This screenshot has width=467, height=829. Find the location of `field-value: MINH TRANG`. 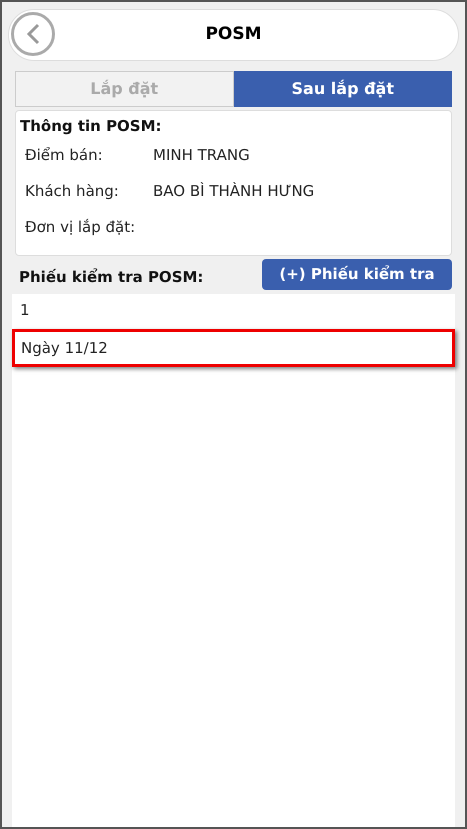

field-value: MINH TRANG is located at coordinates (201, 155).